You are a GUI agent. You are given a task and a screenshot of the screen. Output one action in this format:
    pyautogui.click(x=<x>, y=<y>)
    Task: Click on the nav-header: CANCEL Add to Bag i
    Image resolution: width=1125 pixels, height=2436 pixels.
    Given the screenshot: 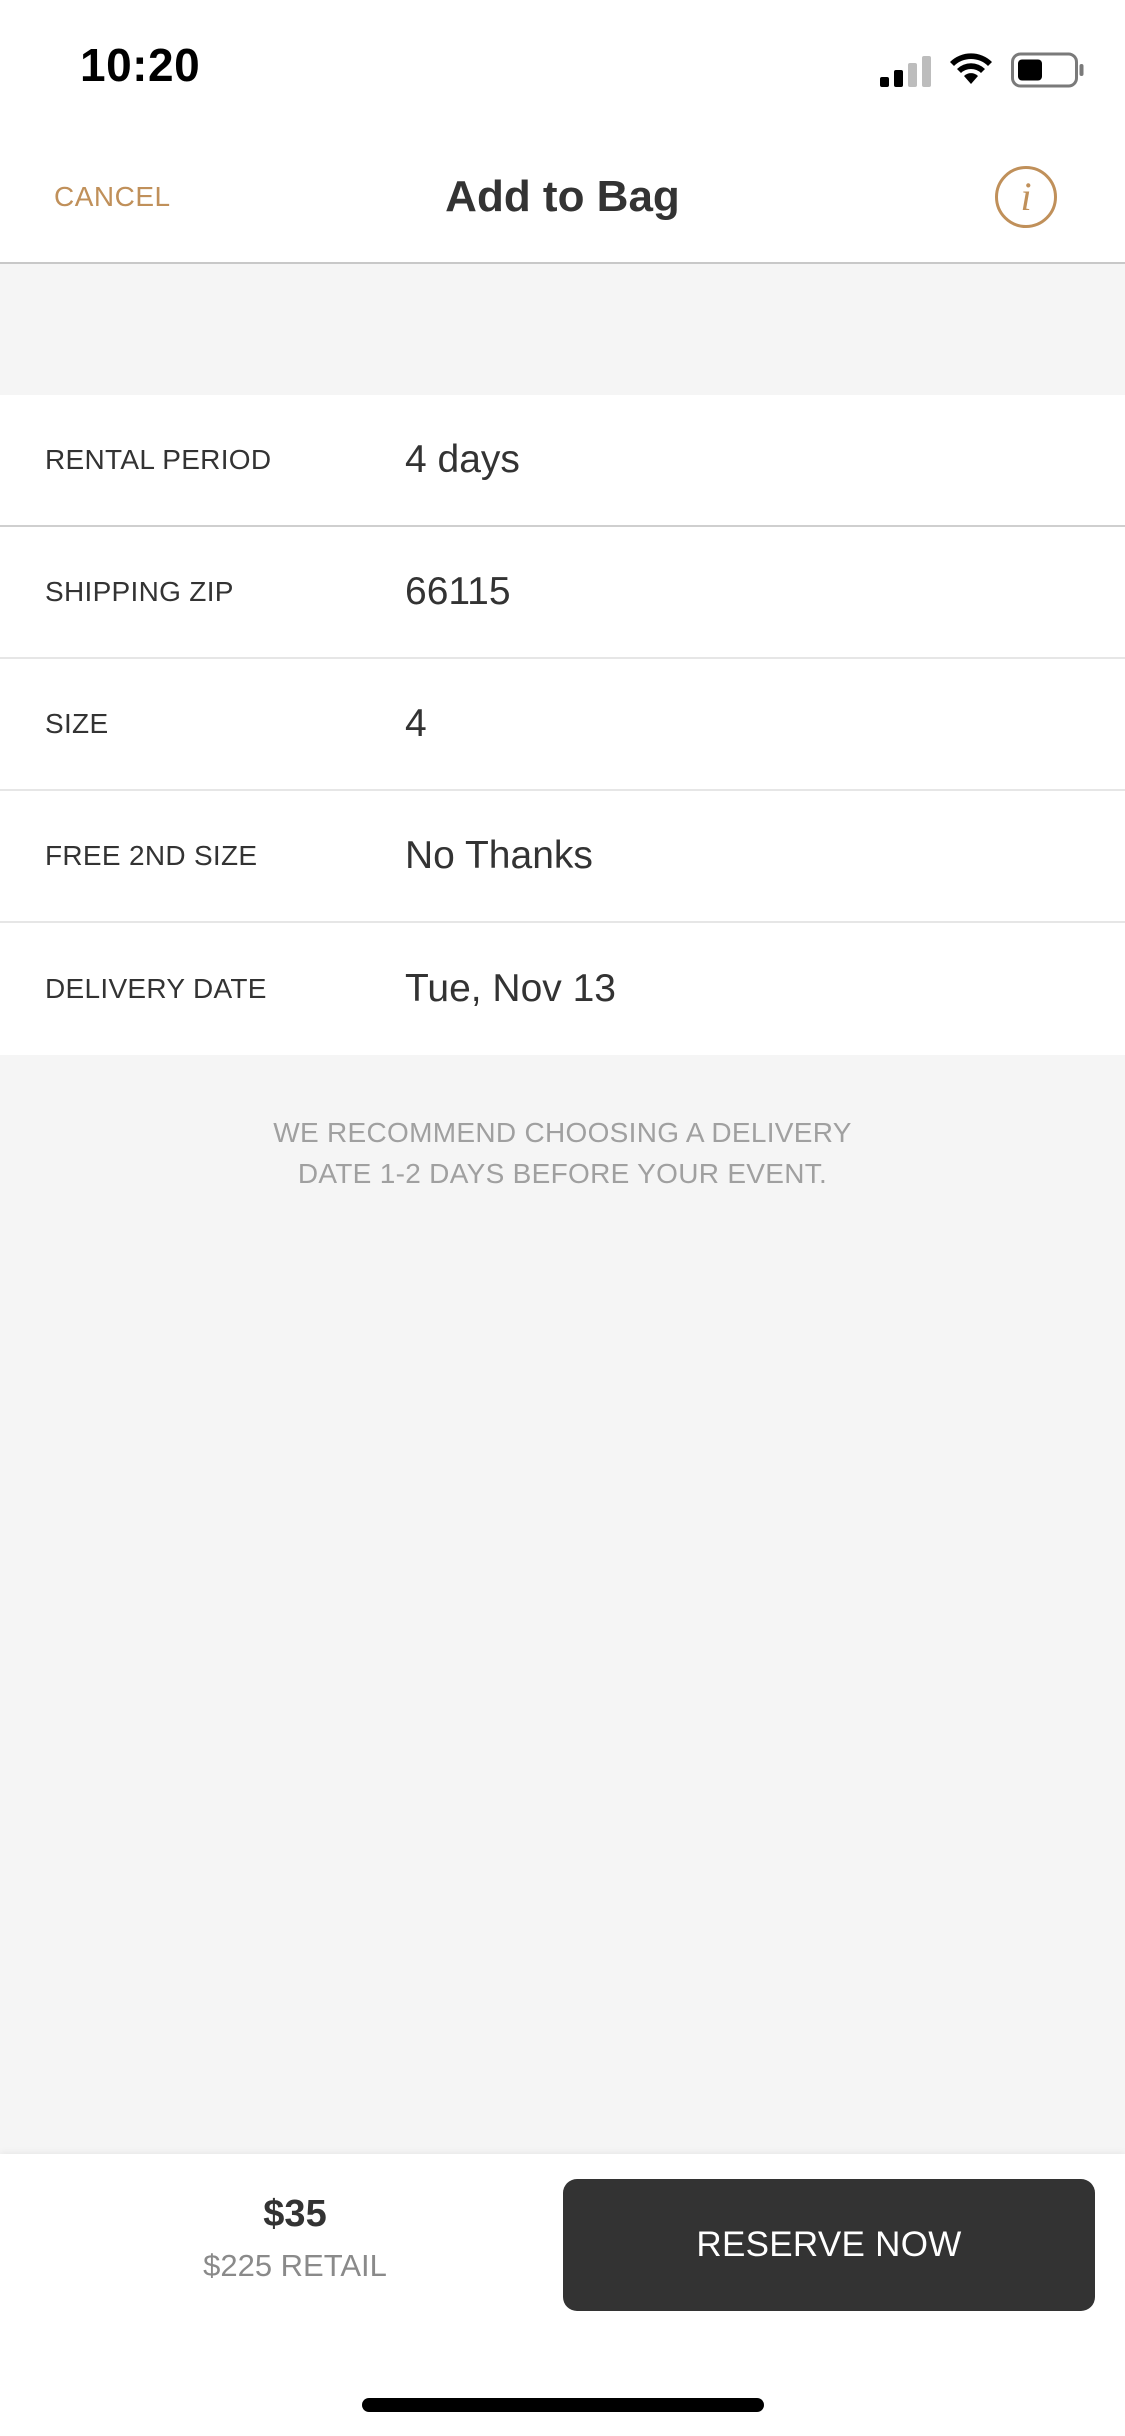 What is the action you would take?
    pyautogui.click(x=562, y=198)
    